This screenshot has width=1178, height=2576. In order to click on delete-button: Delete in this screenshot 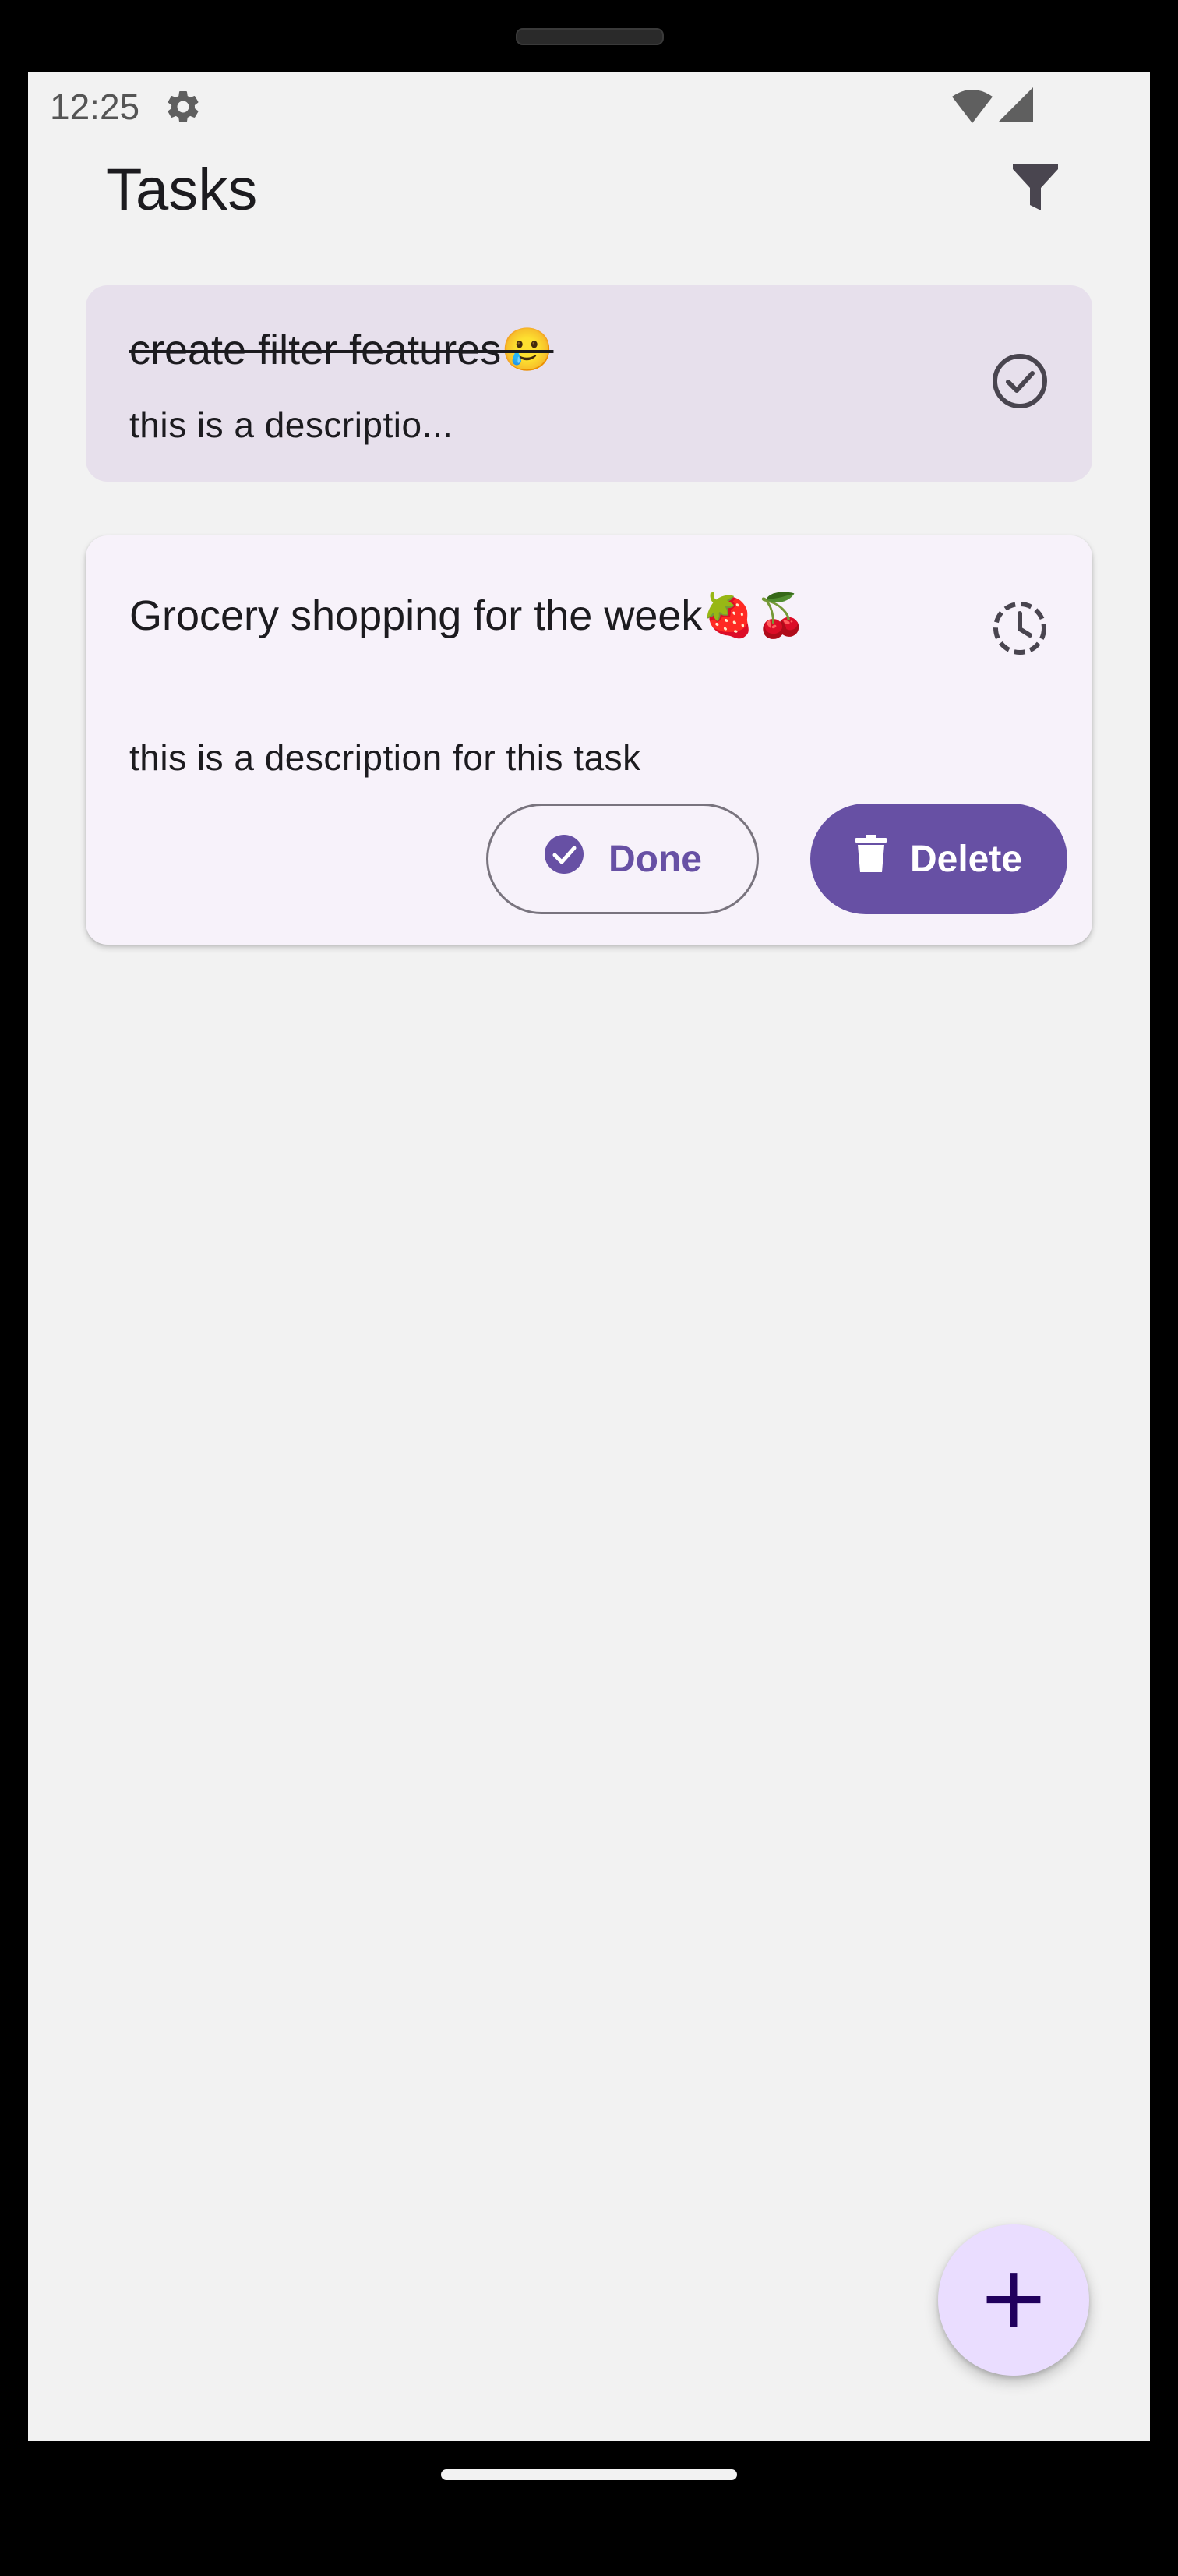, I will do `click(938, 859)`.